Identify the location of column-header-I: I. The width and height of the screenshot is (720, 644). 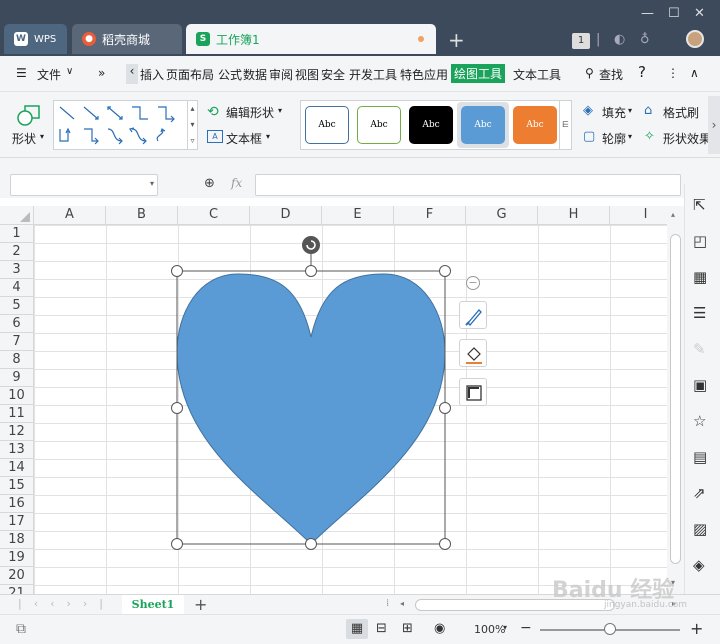
(638, 215).